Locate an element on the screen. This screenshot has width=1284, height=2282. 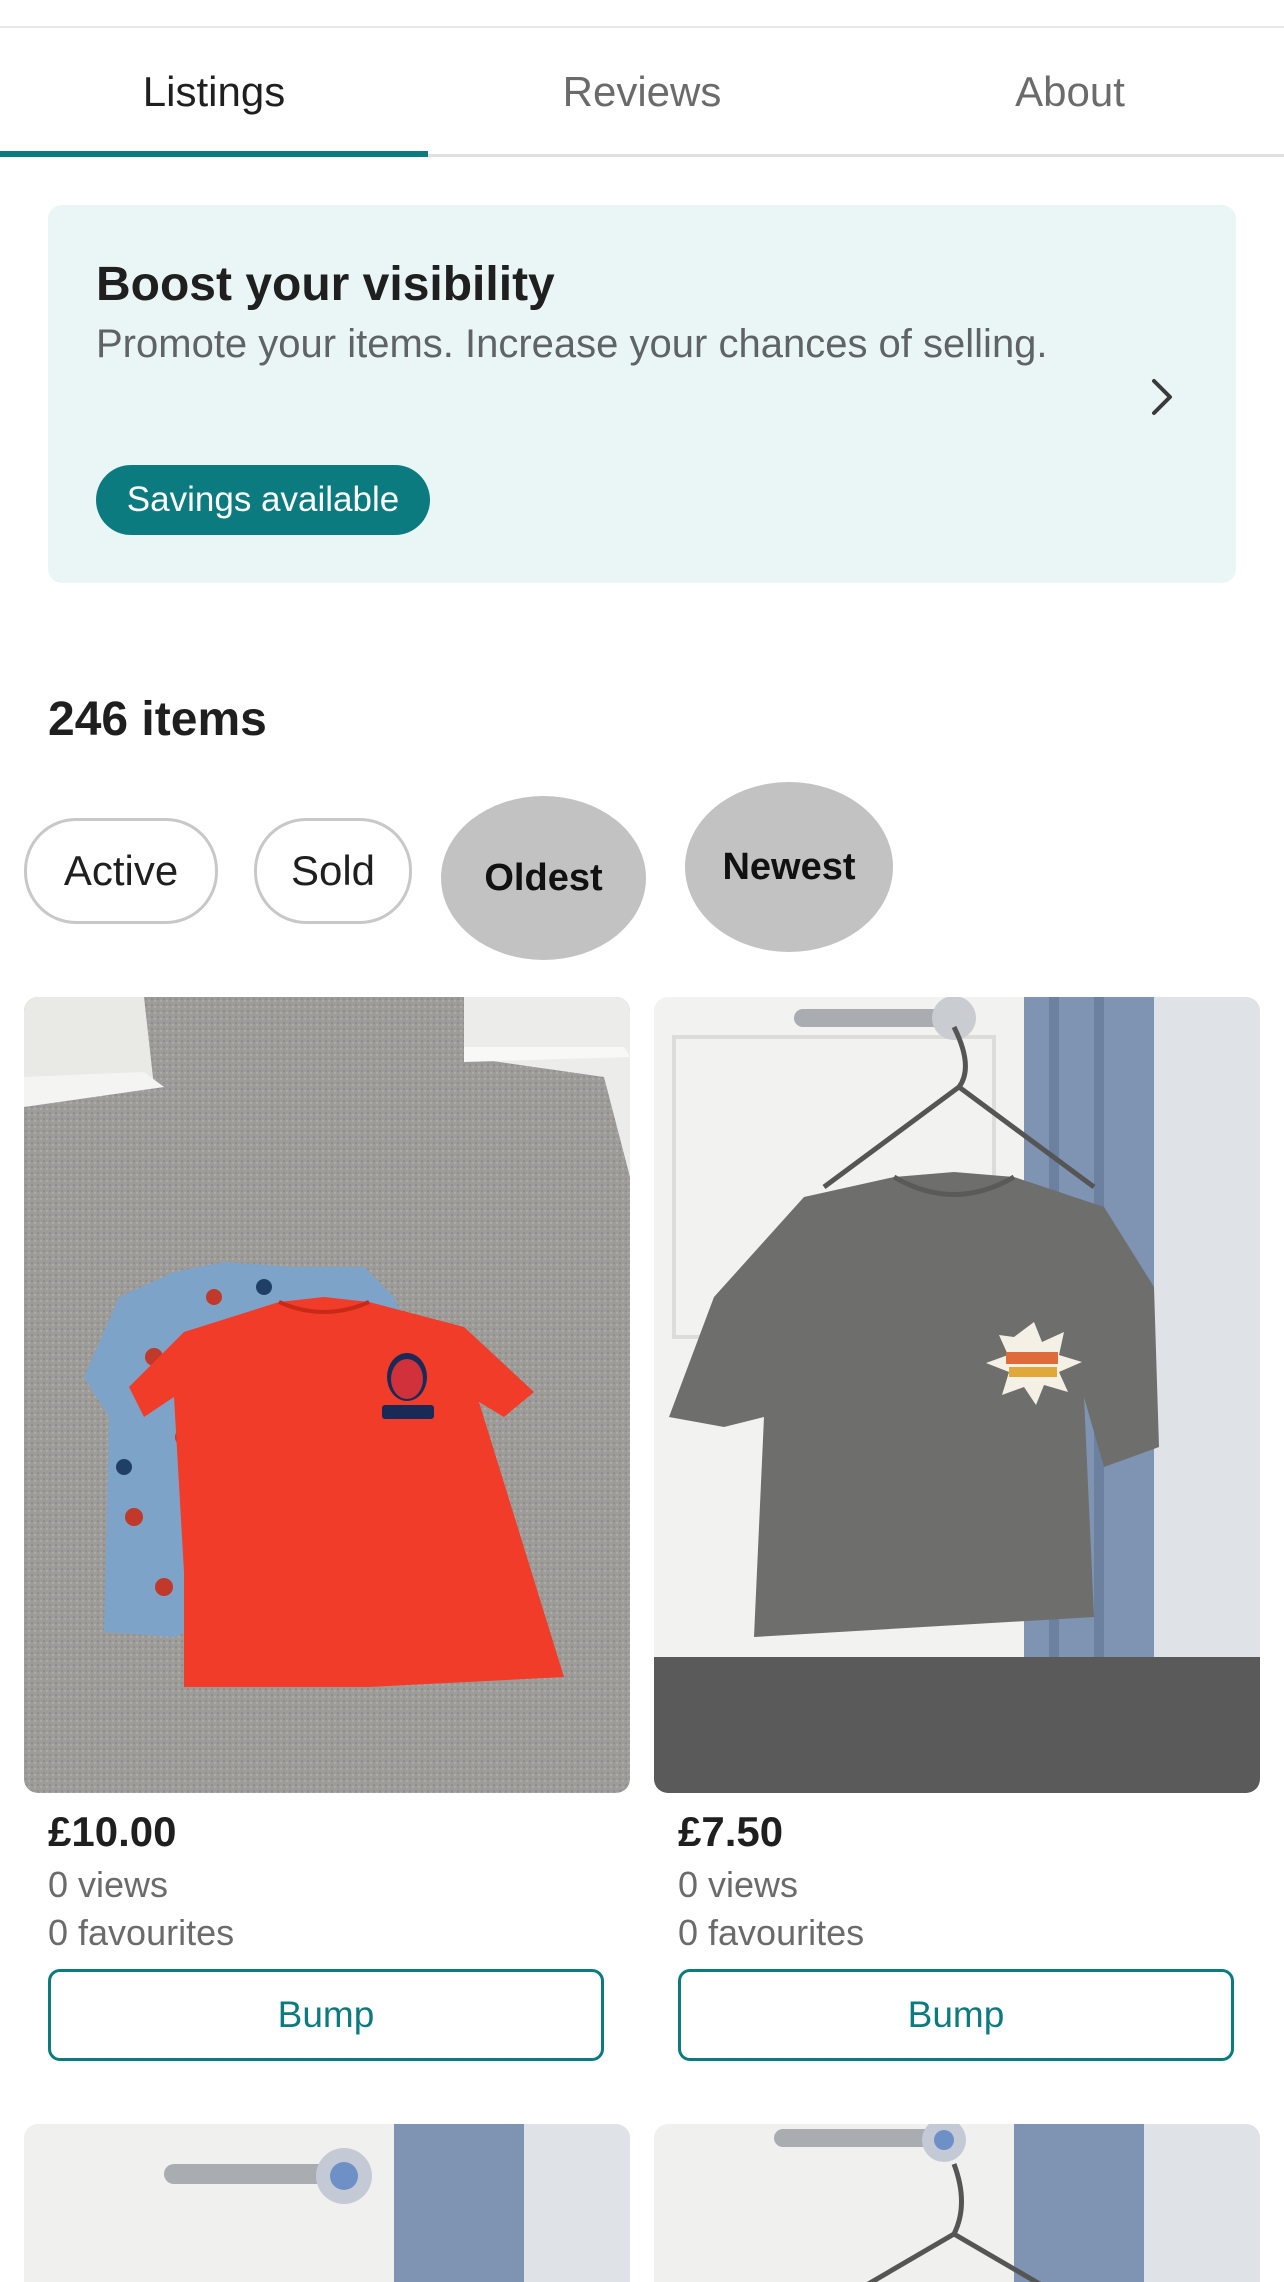
profile-tabs: Listings Reviews About is located at coordinates (642, 92).